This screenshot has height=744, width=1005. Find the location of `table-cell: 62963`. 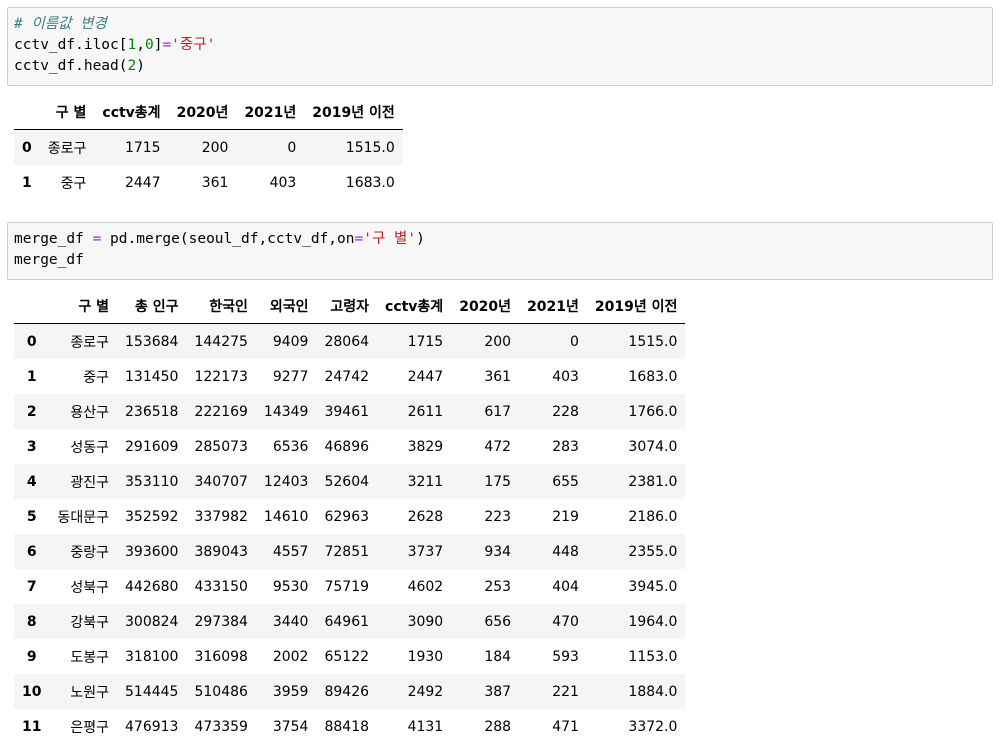

table-cell: 62963 is located at coordinates (347, 516).